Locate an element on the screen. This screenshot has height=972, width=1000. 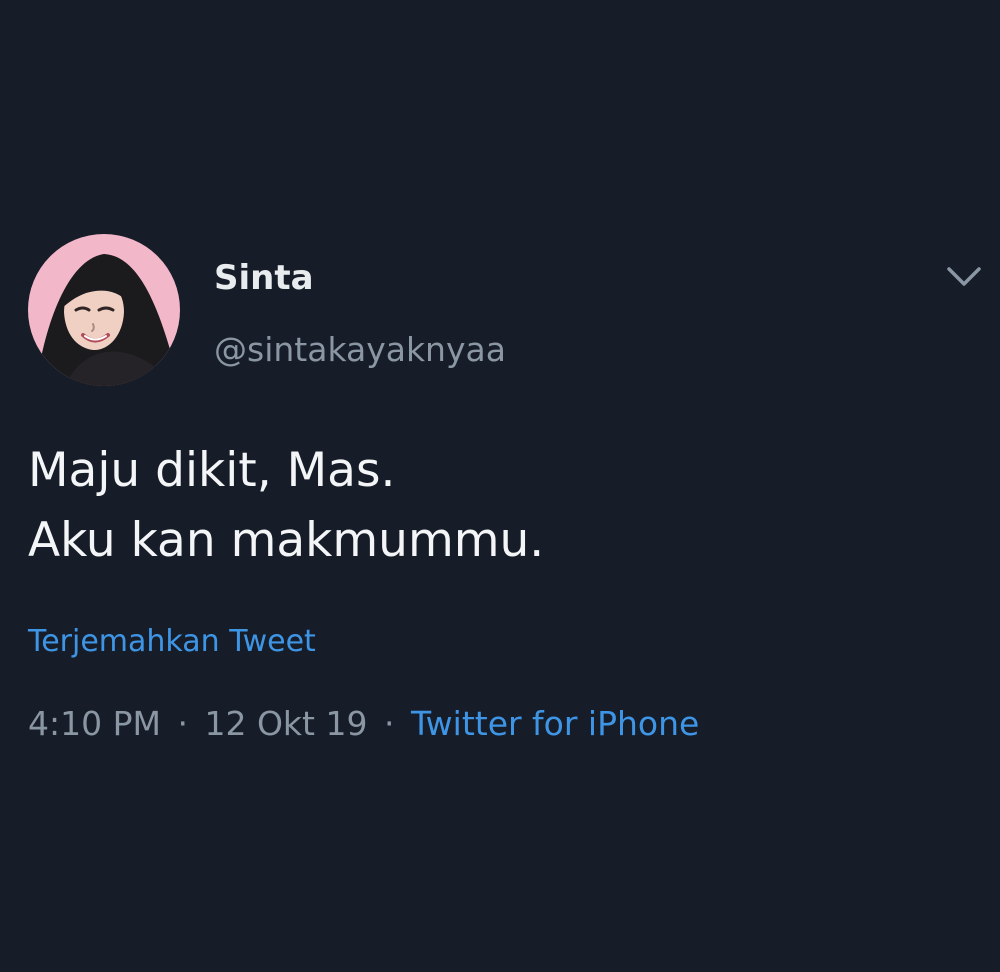
tweet-text: Maju dikit, Mas. Aku kan makmummu. is located at coordinates (498, 506).